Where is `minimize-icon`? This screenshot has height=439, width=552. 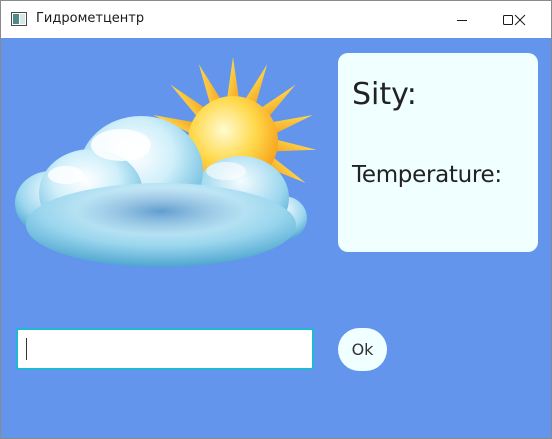
minimize-icon is located at coordinates (462, 20).